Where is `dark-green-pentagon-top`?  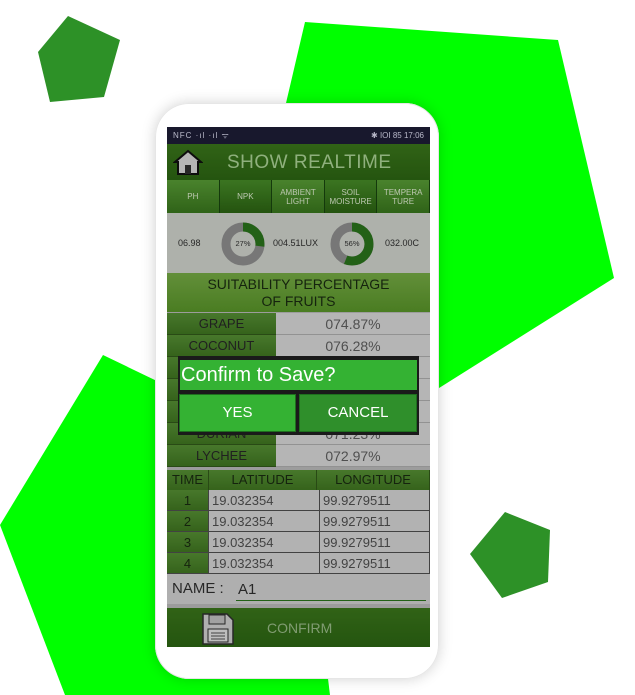 dark-green-pentagon-top is located at coordinates (79, 59).